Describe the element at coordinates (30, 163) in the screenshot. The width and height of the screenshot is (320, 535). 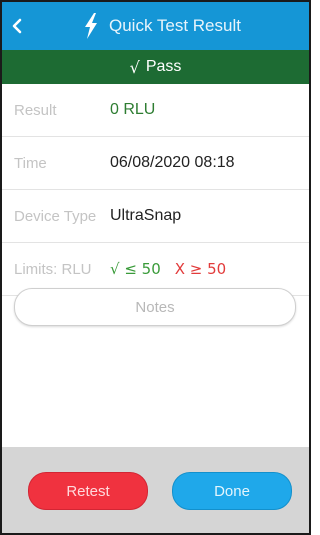
I see `time-label: Time` at that location.